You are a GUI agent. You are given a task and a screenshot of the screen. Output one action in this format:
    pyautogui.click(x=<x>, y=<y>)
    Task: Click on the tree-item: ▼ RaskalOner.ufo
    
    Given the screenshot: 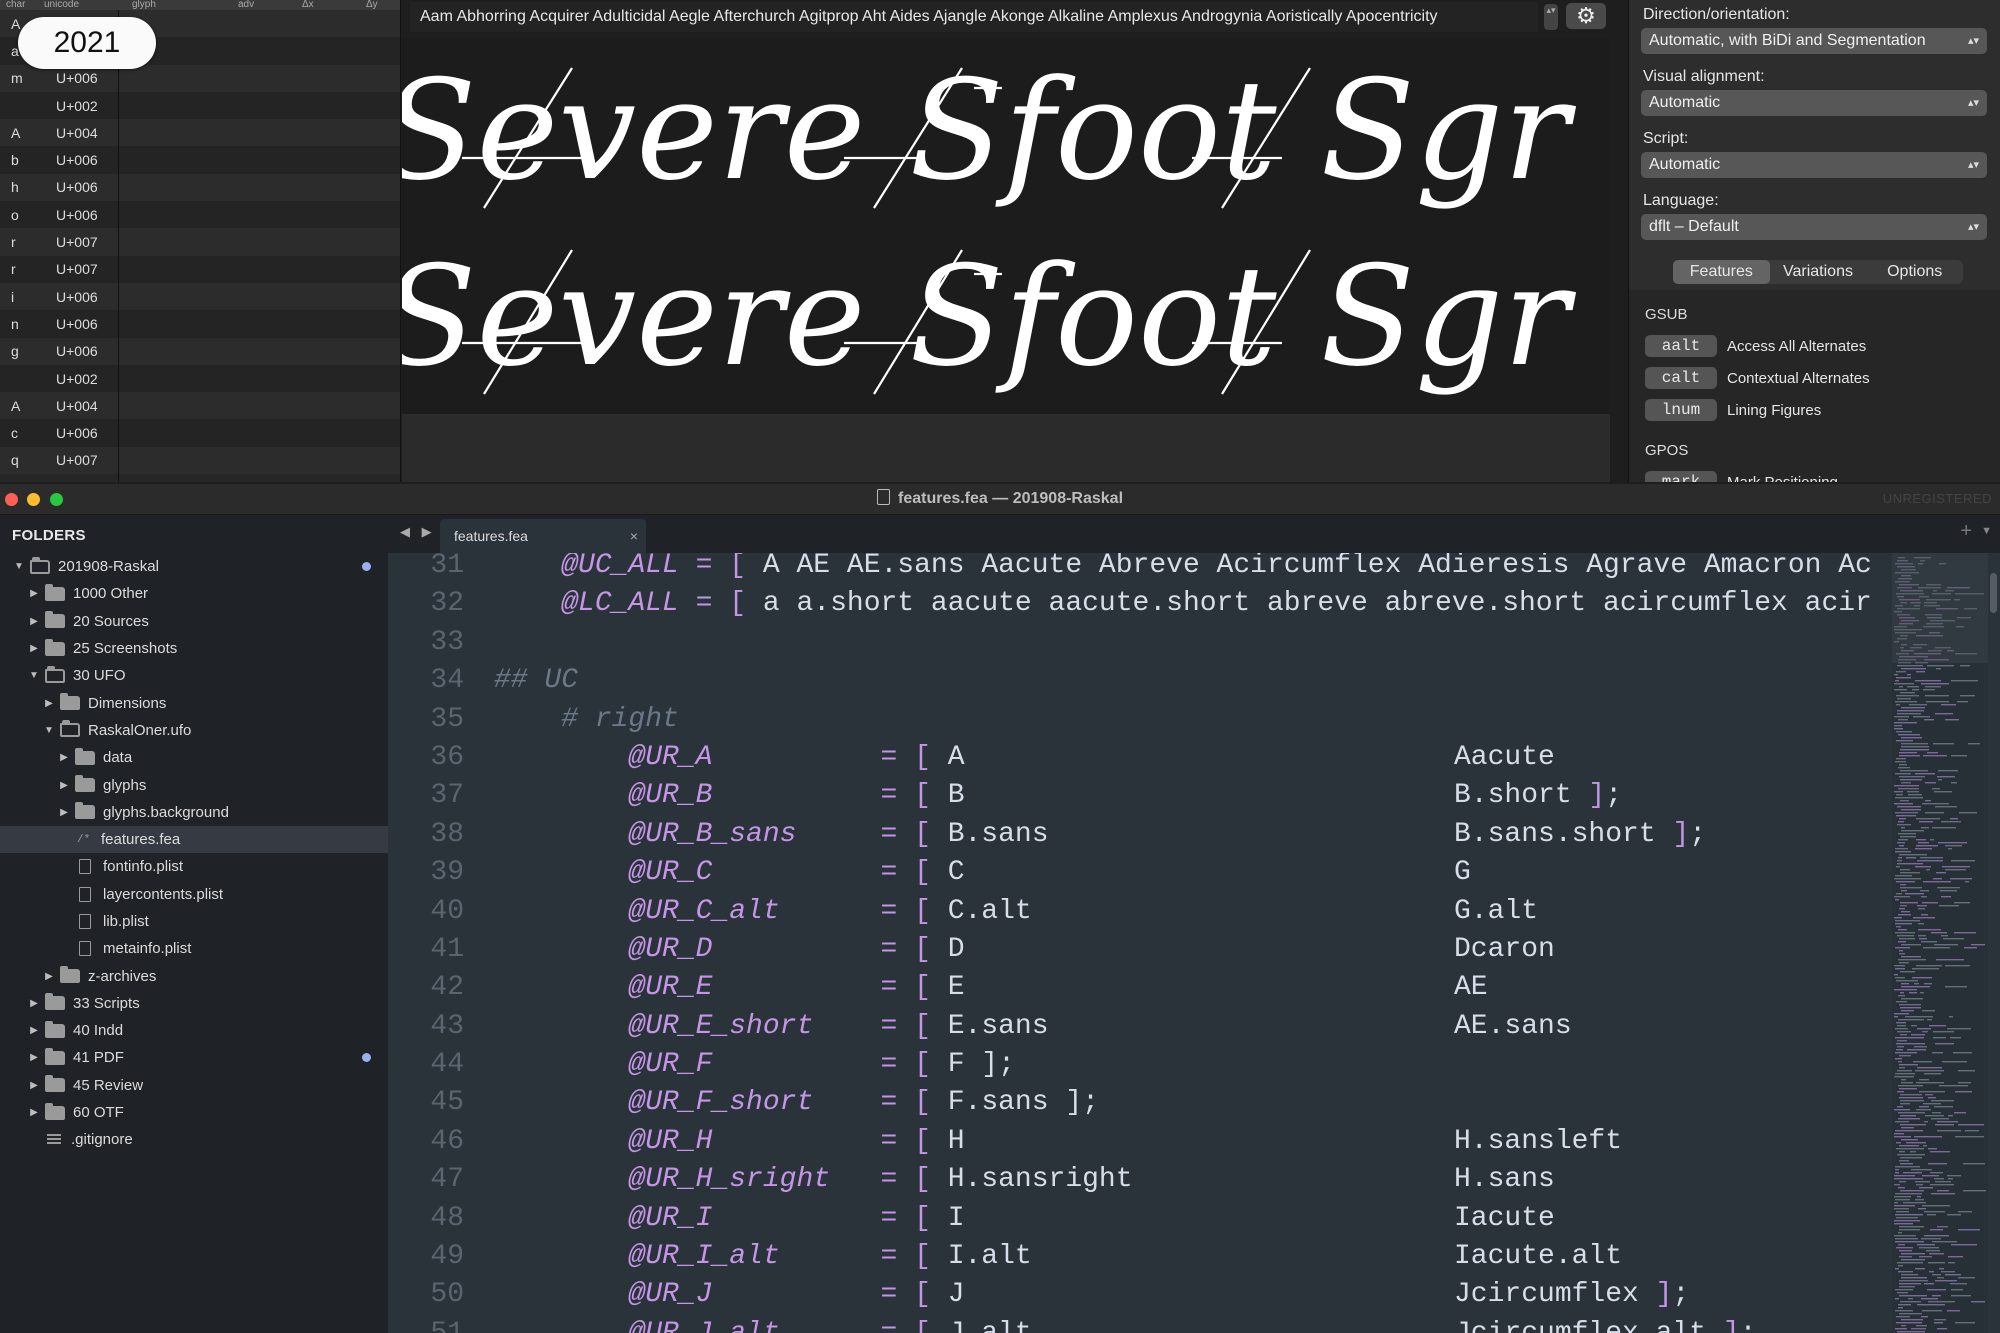 What is the action you would take?
    pyautogui.click(x=194, y=730)
    